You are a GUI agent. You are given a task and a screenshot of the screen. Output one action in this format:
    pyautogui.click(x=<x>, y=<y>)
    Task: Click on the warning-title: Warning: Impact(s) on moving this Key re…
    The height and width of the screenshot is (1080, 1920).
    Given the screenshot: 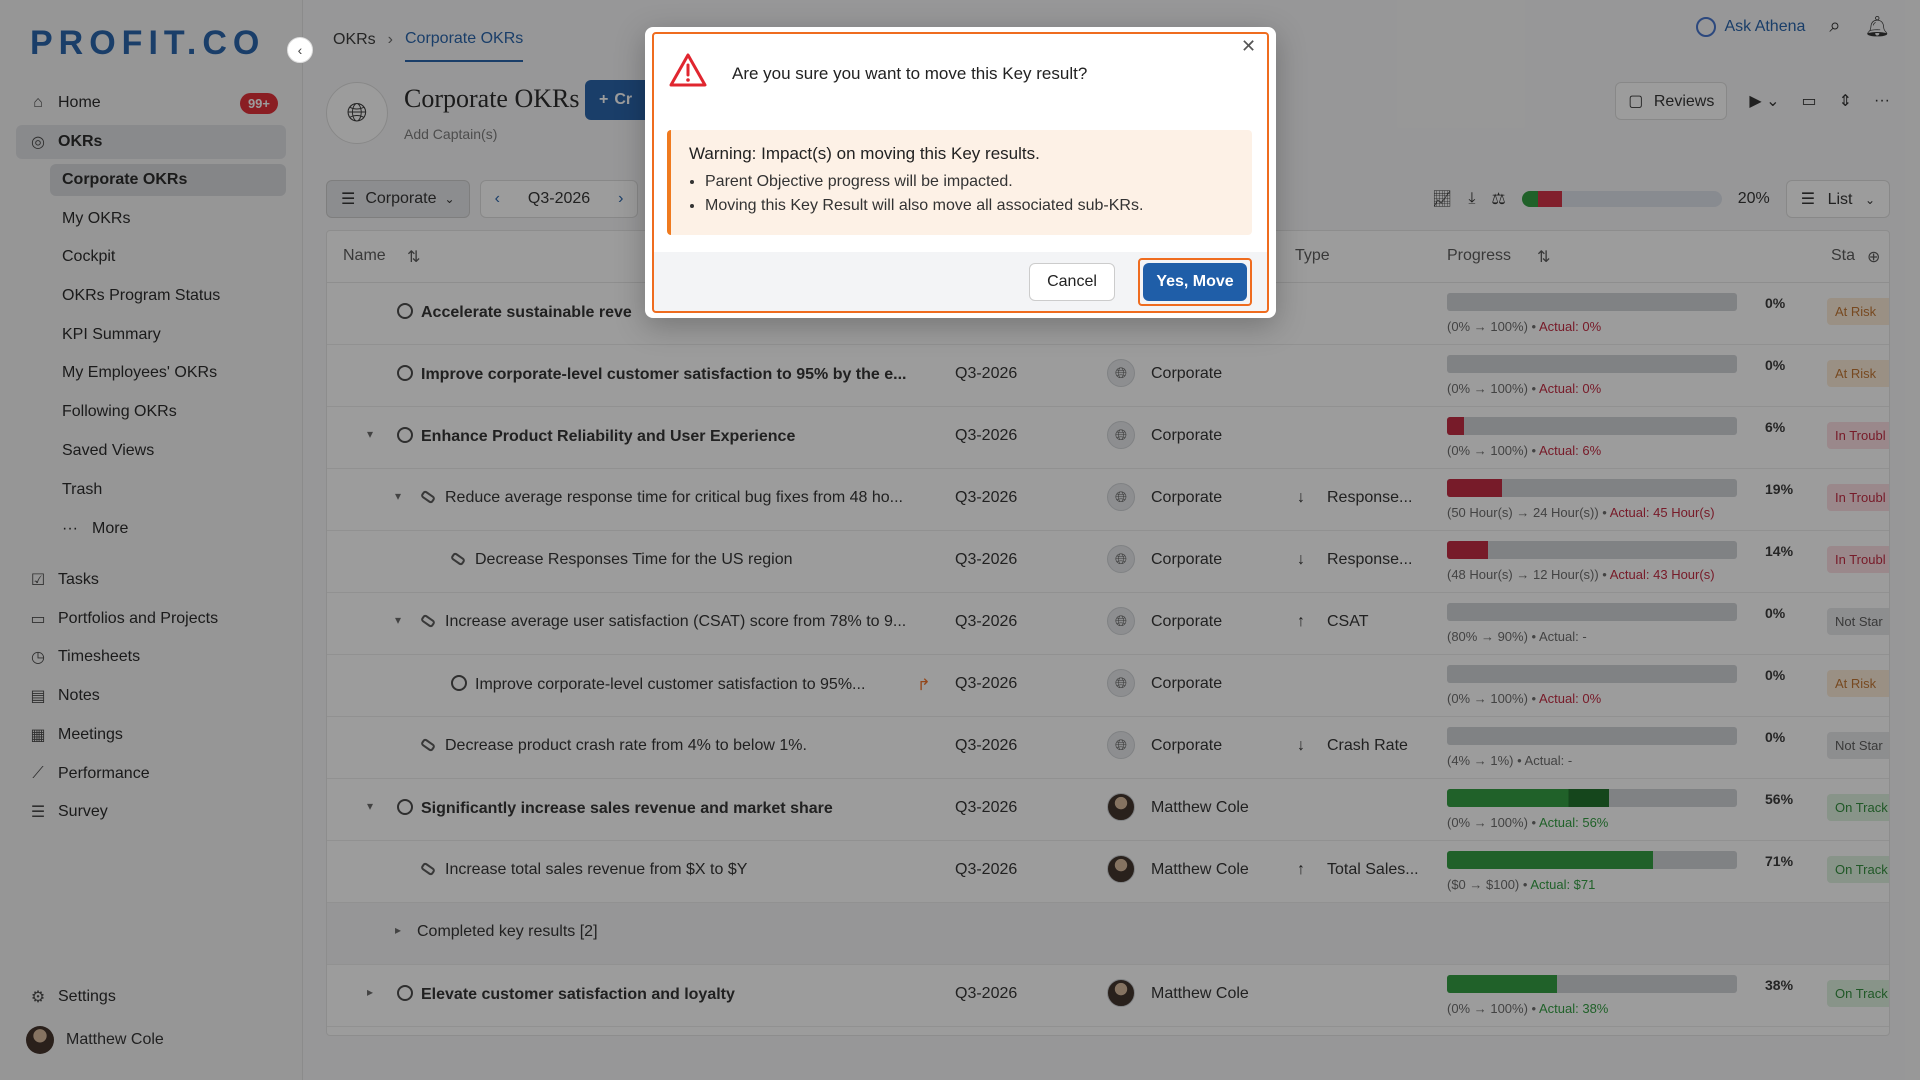 What is the action you would take?
    pyautogui.click(x=864, y=153)
    